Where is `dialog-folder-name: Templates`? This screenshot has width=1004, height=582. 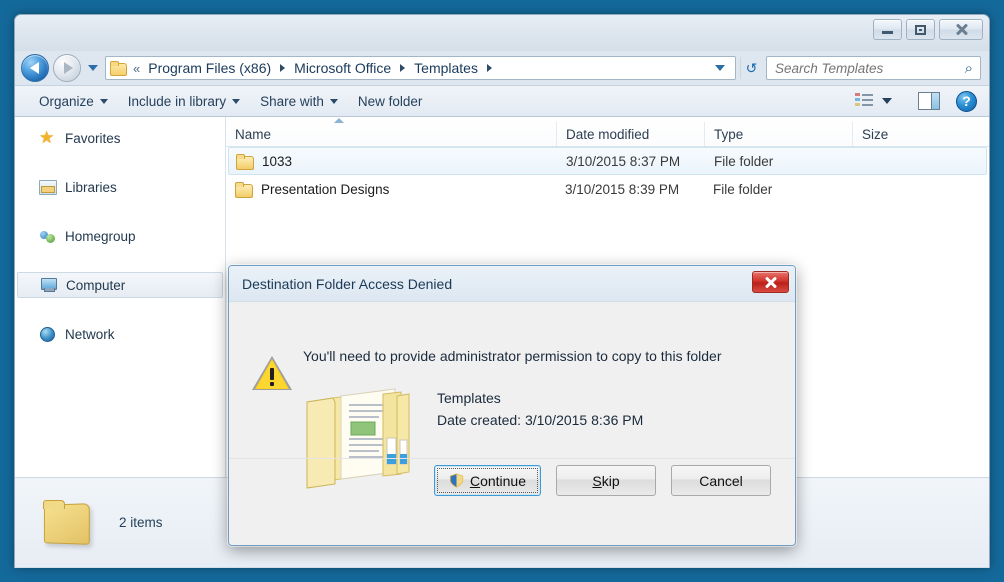 dialog-folder-name: Templates is located at coordinates (469, 398).